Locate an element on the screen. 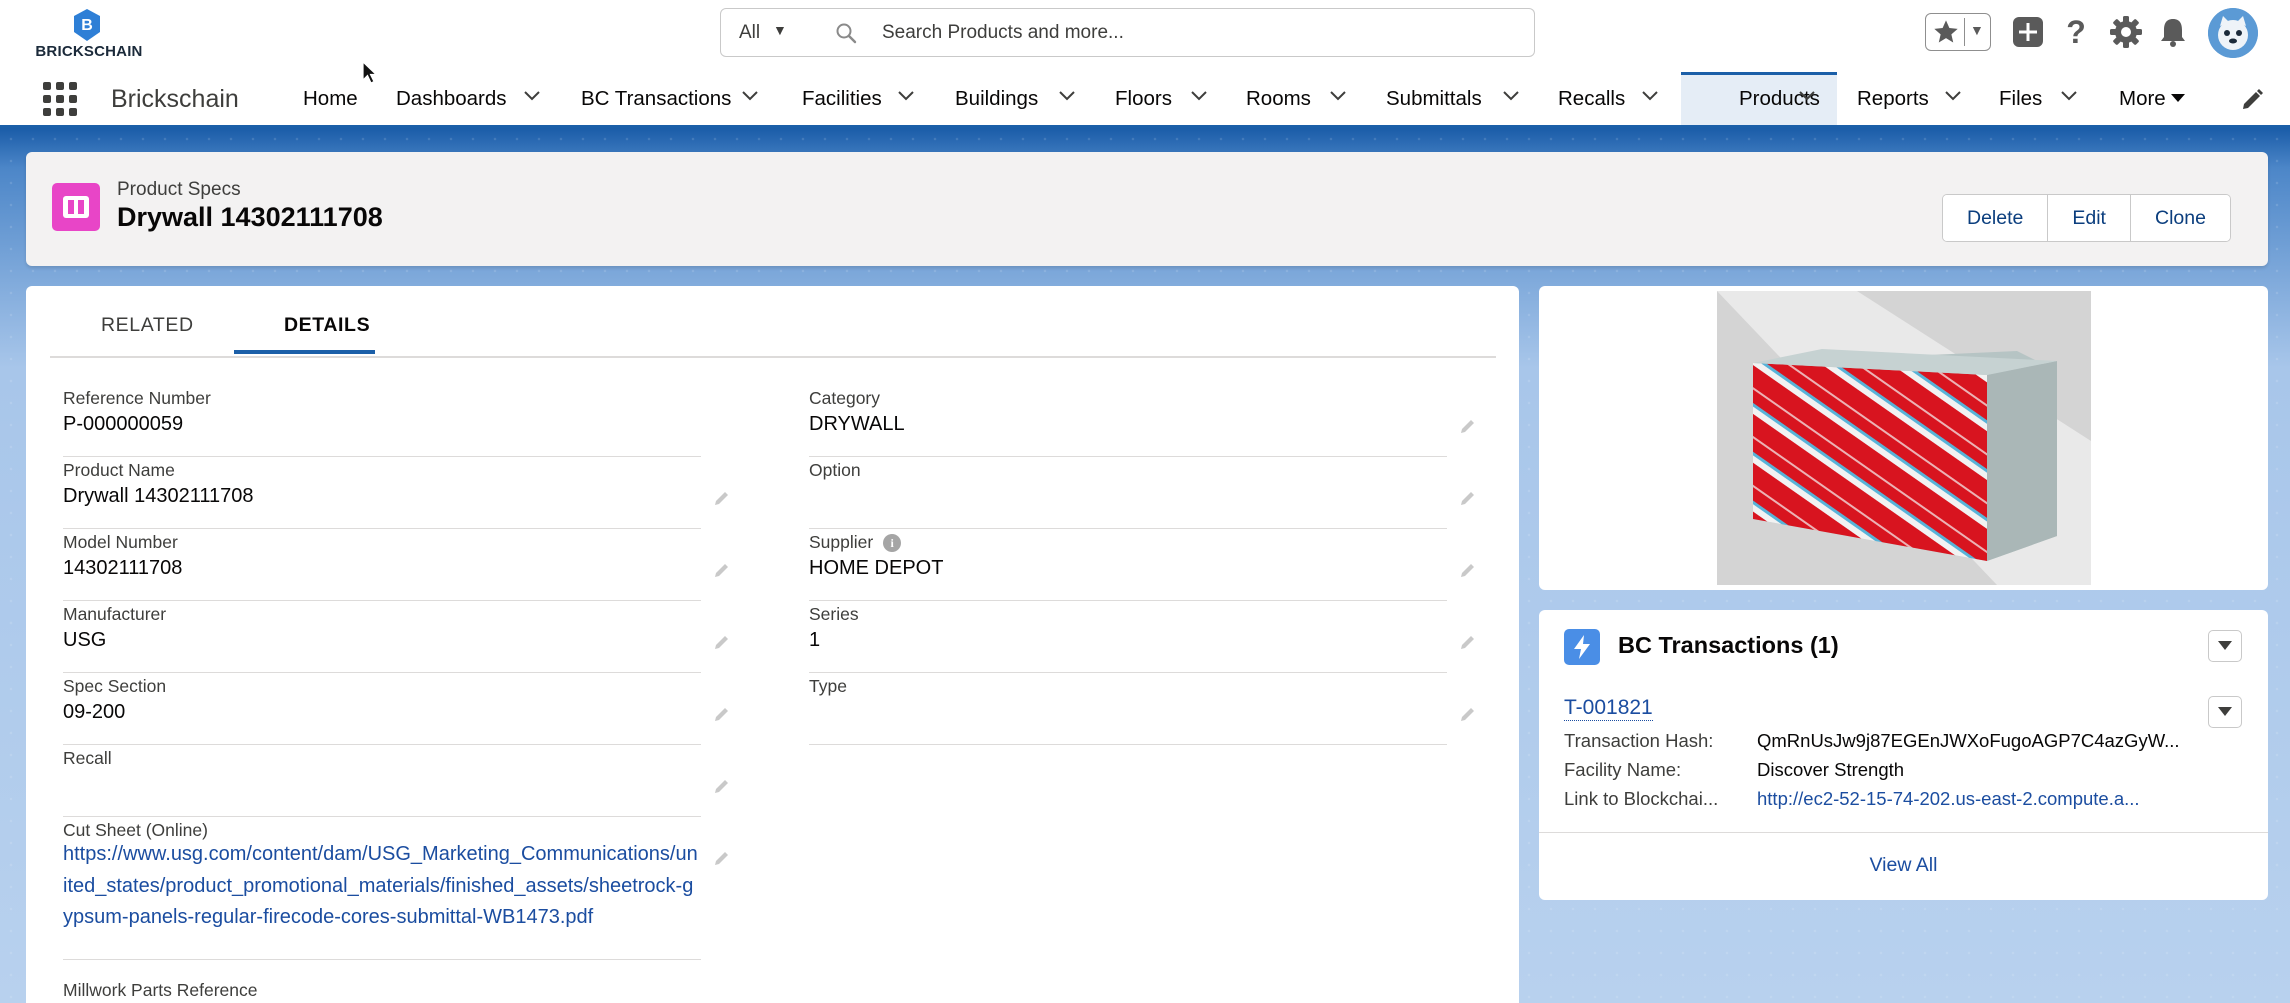  field-label-wrap: Supplier i is located at coordinates (855, 542).